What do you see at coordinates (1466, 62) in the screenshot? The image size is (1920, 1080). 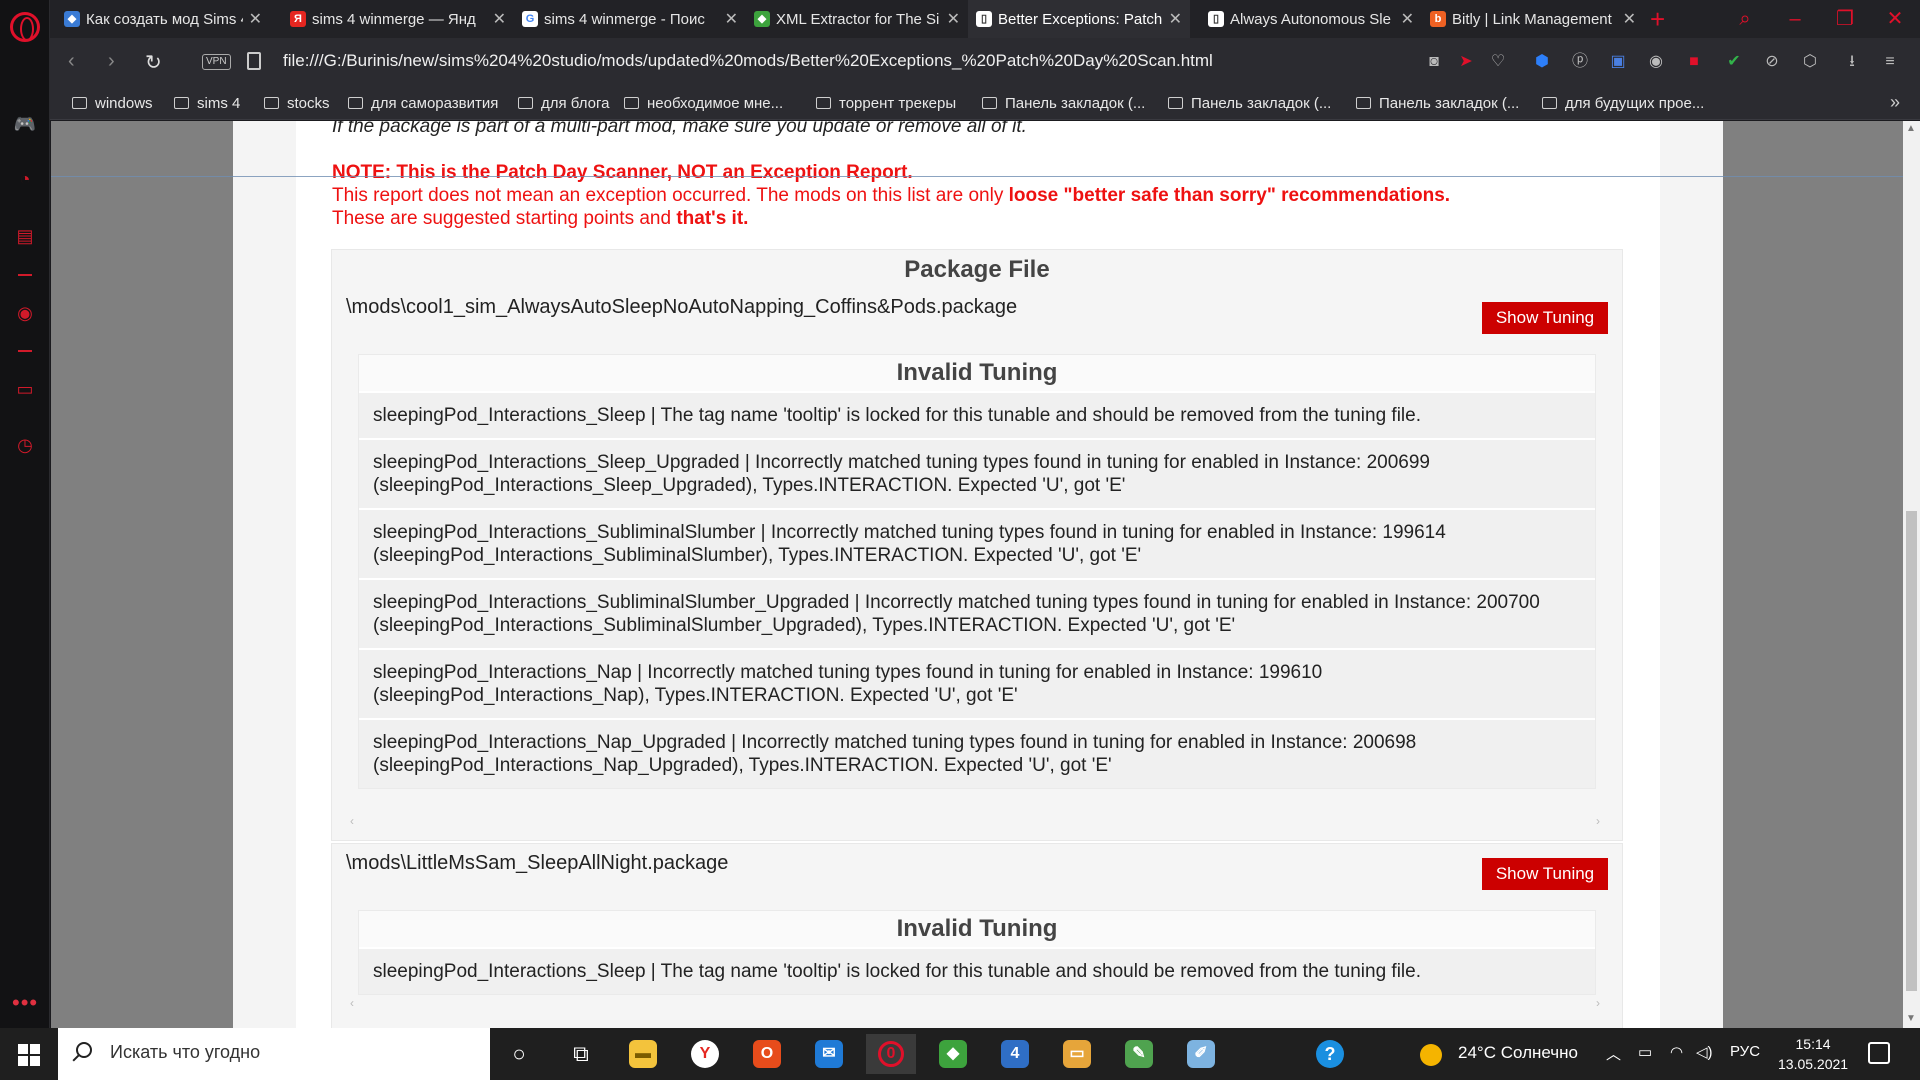 I see `send-icon: ➤` at bounding box center [1466, 62].